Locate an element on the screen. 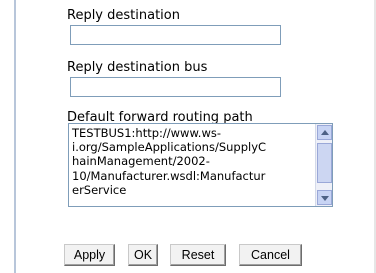 This screenshot has height=273, width=376. apply-button: Apply is located at coordinates (89, 255).